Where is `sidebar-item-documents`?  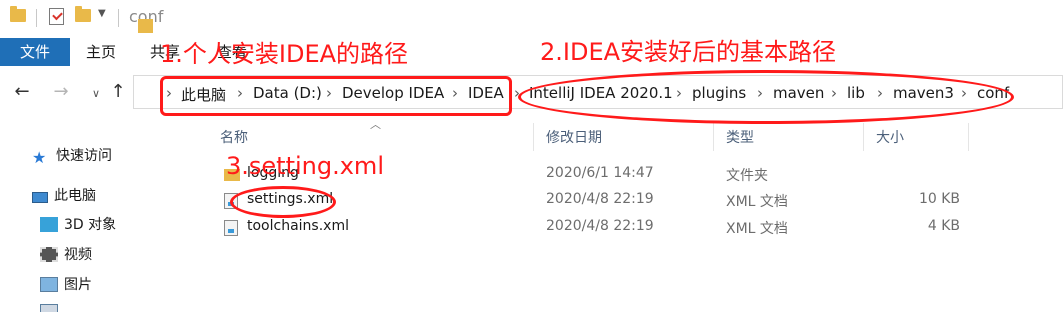
sidebar-item-documents is located at coordinates (52, 306).